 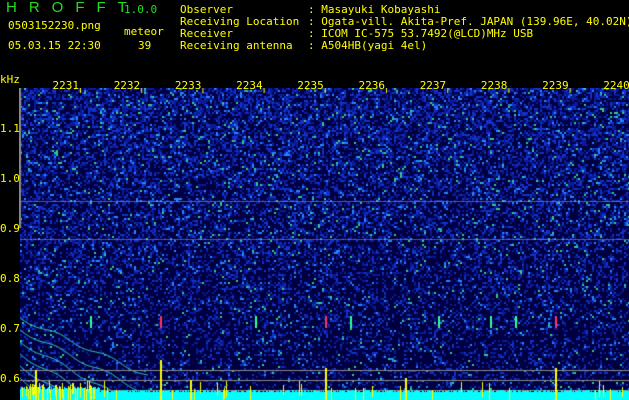 What do you see at coordinates (10, 328) in the screenshot?
I see `y-tick-label: 0.7` at bounding box center [10, 328].